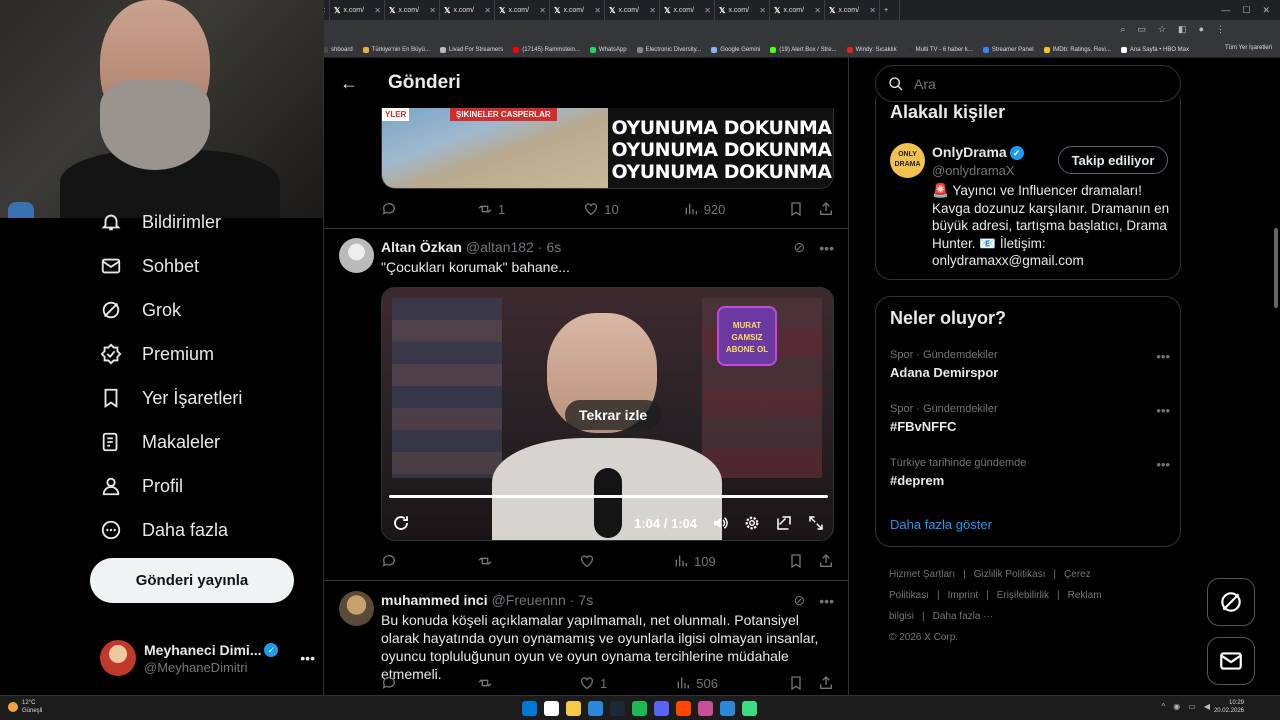  I want to click on new-tab-button: +, so click(890, 10).